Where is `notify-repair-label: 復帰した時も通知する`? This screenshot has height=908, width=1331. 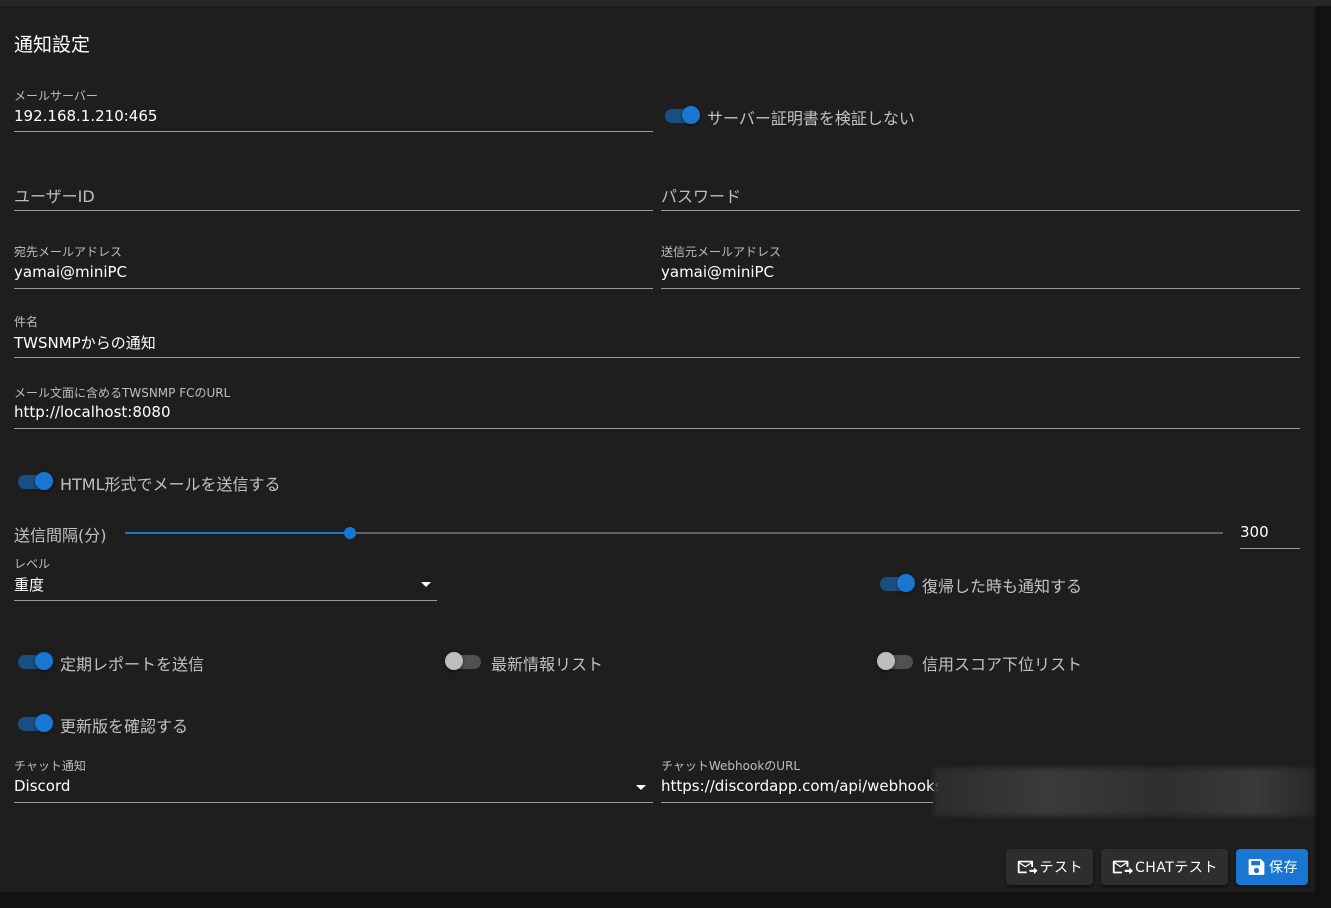
notify-repair-label: 復帰した時も通知する is located at coordinates (1002, 586).